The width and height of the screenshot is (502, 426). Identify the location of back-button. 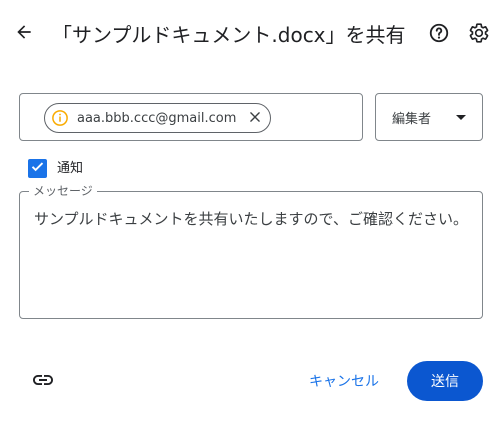
(24, 34).